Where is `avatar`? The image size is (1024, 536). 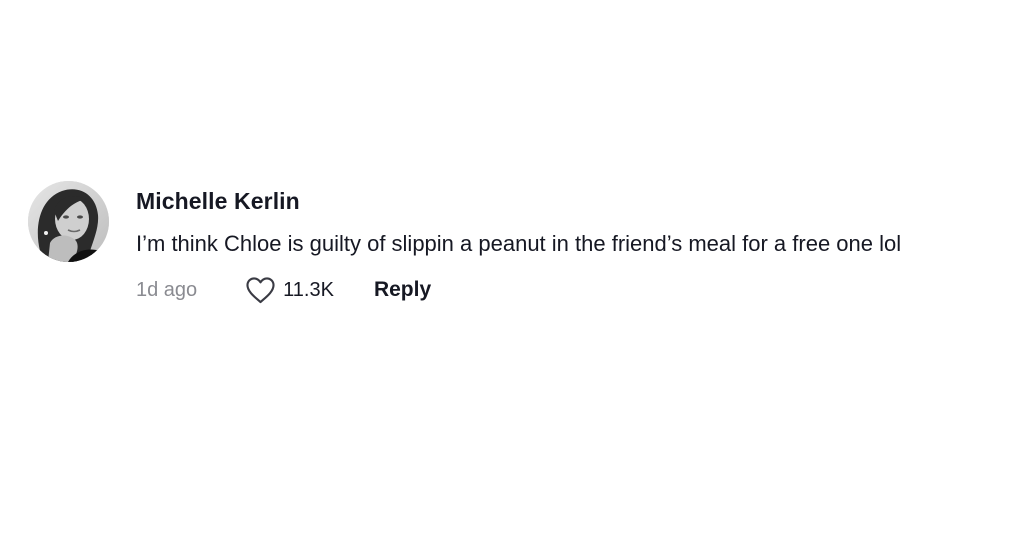 avatar is located at coordinates (68, 221).